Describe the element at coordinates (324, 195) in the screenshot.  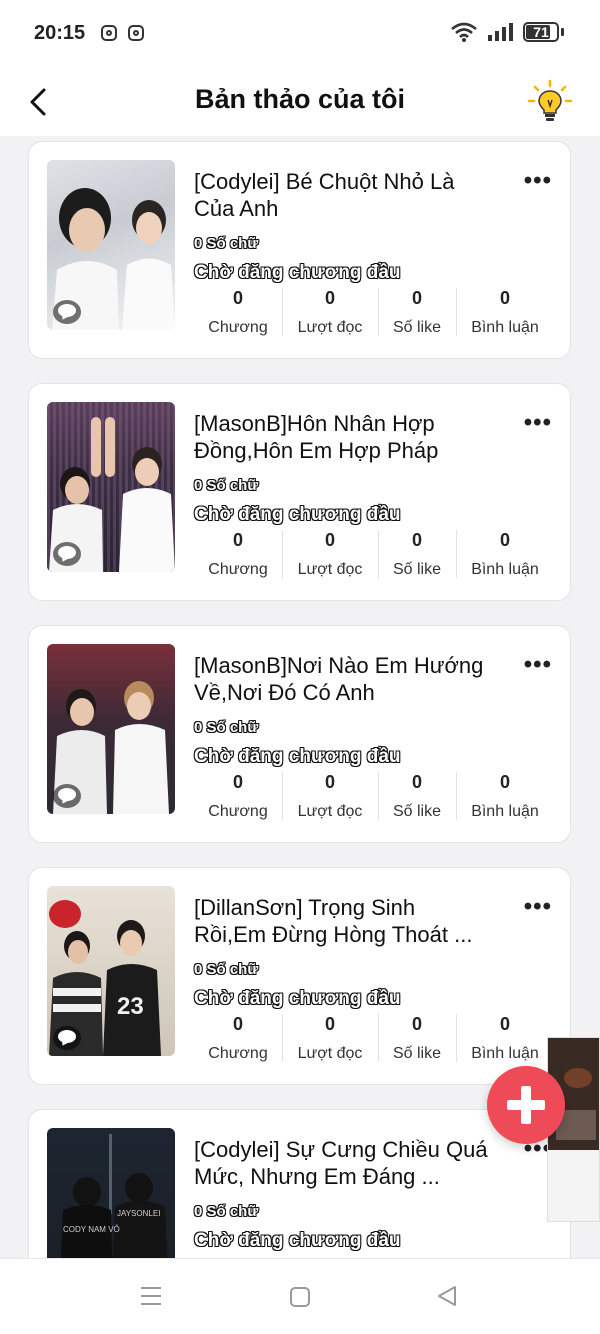
I see `draft-title: [Codylei] Bé Chuột Nhỏ Là Của Anh` at that location.